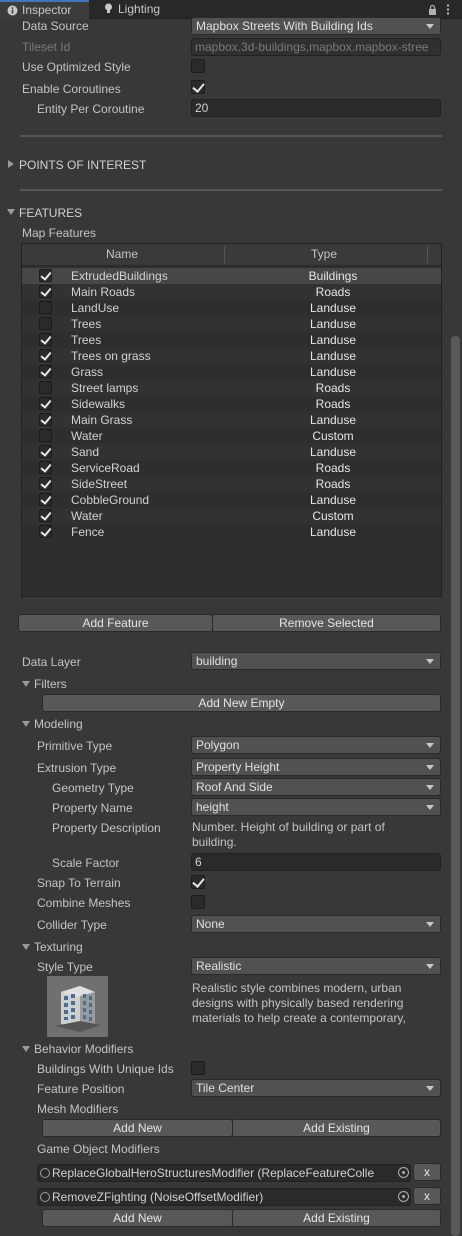  Describe the element at coordinates (448, 9) in the screenshot. I see `more-options-icon` at that location.